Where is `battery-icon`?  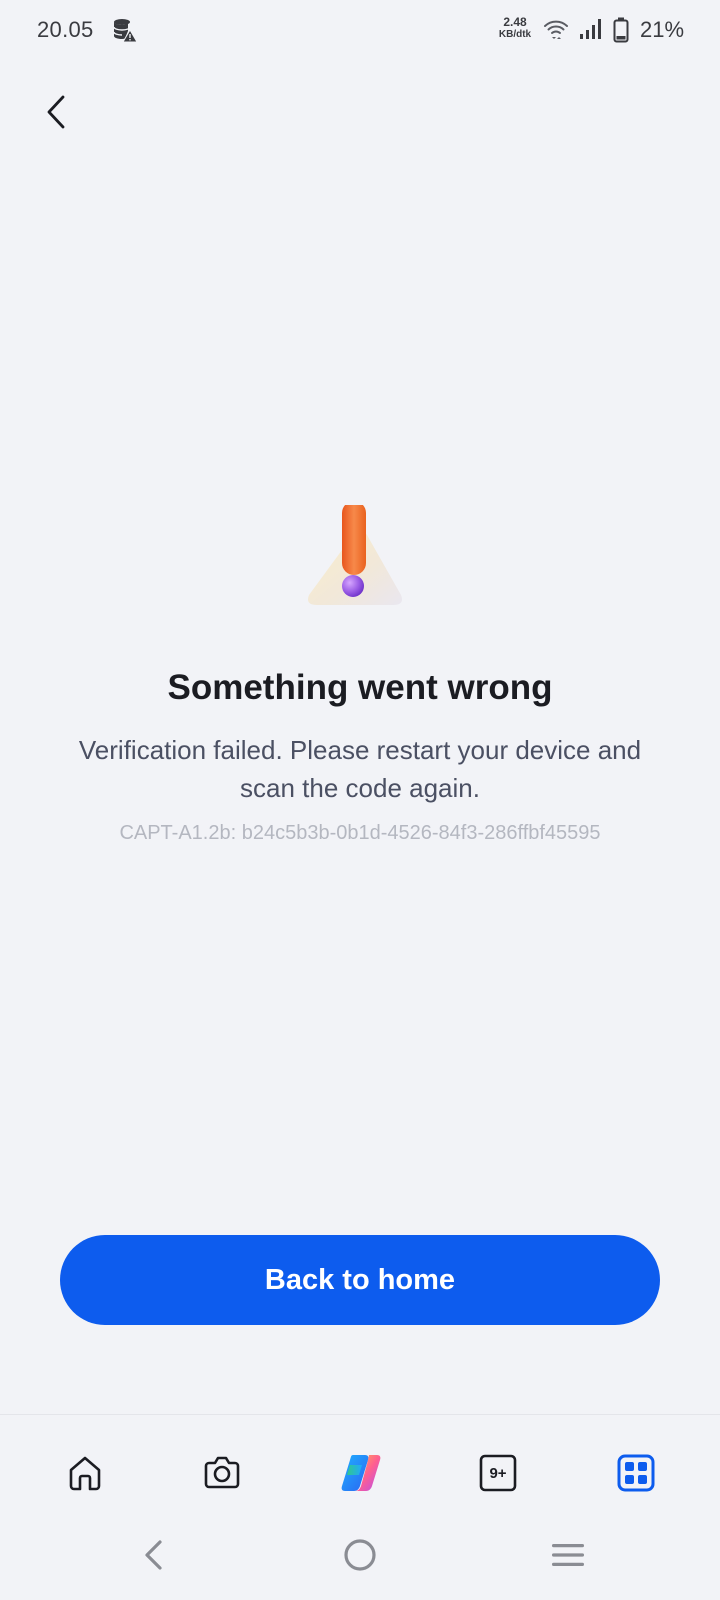
battery-icon is located at coordinates (621, 30).